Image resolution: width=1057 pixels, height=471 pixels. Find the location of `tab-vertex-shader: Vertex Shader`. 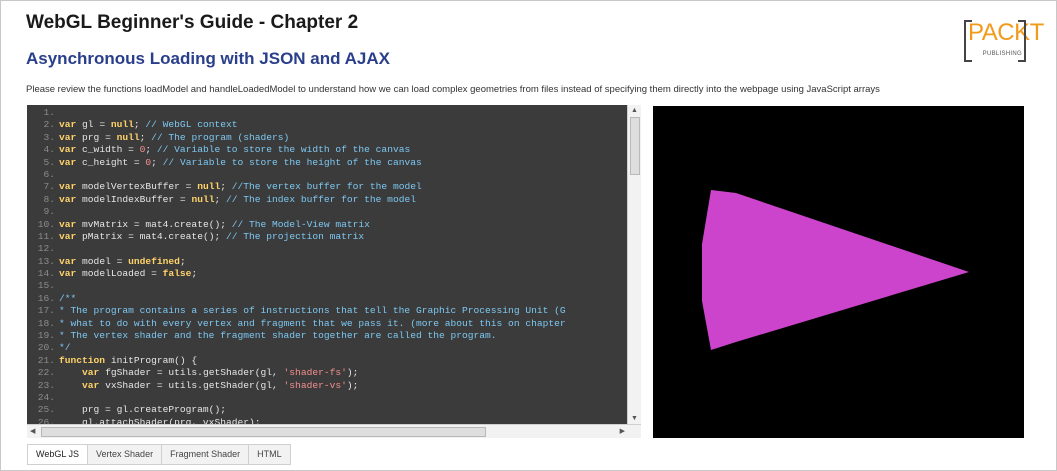

tab-vertex-shader: Vertex Shader is located at coordinates (124, 454).